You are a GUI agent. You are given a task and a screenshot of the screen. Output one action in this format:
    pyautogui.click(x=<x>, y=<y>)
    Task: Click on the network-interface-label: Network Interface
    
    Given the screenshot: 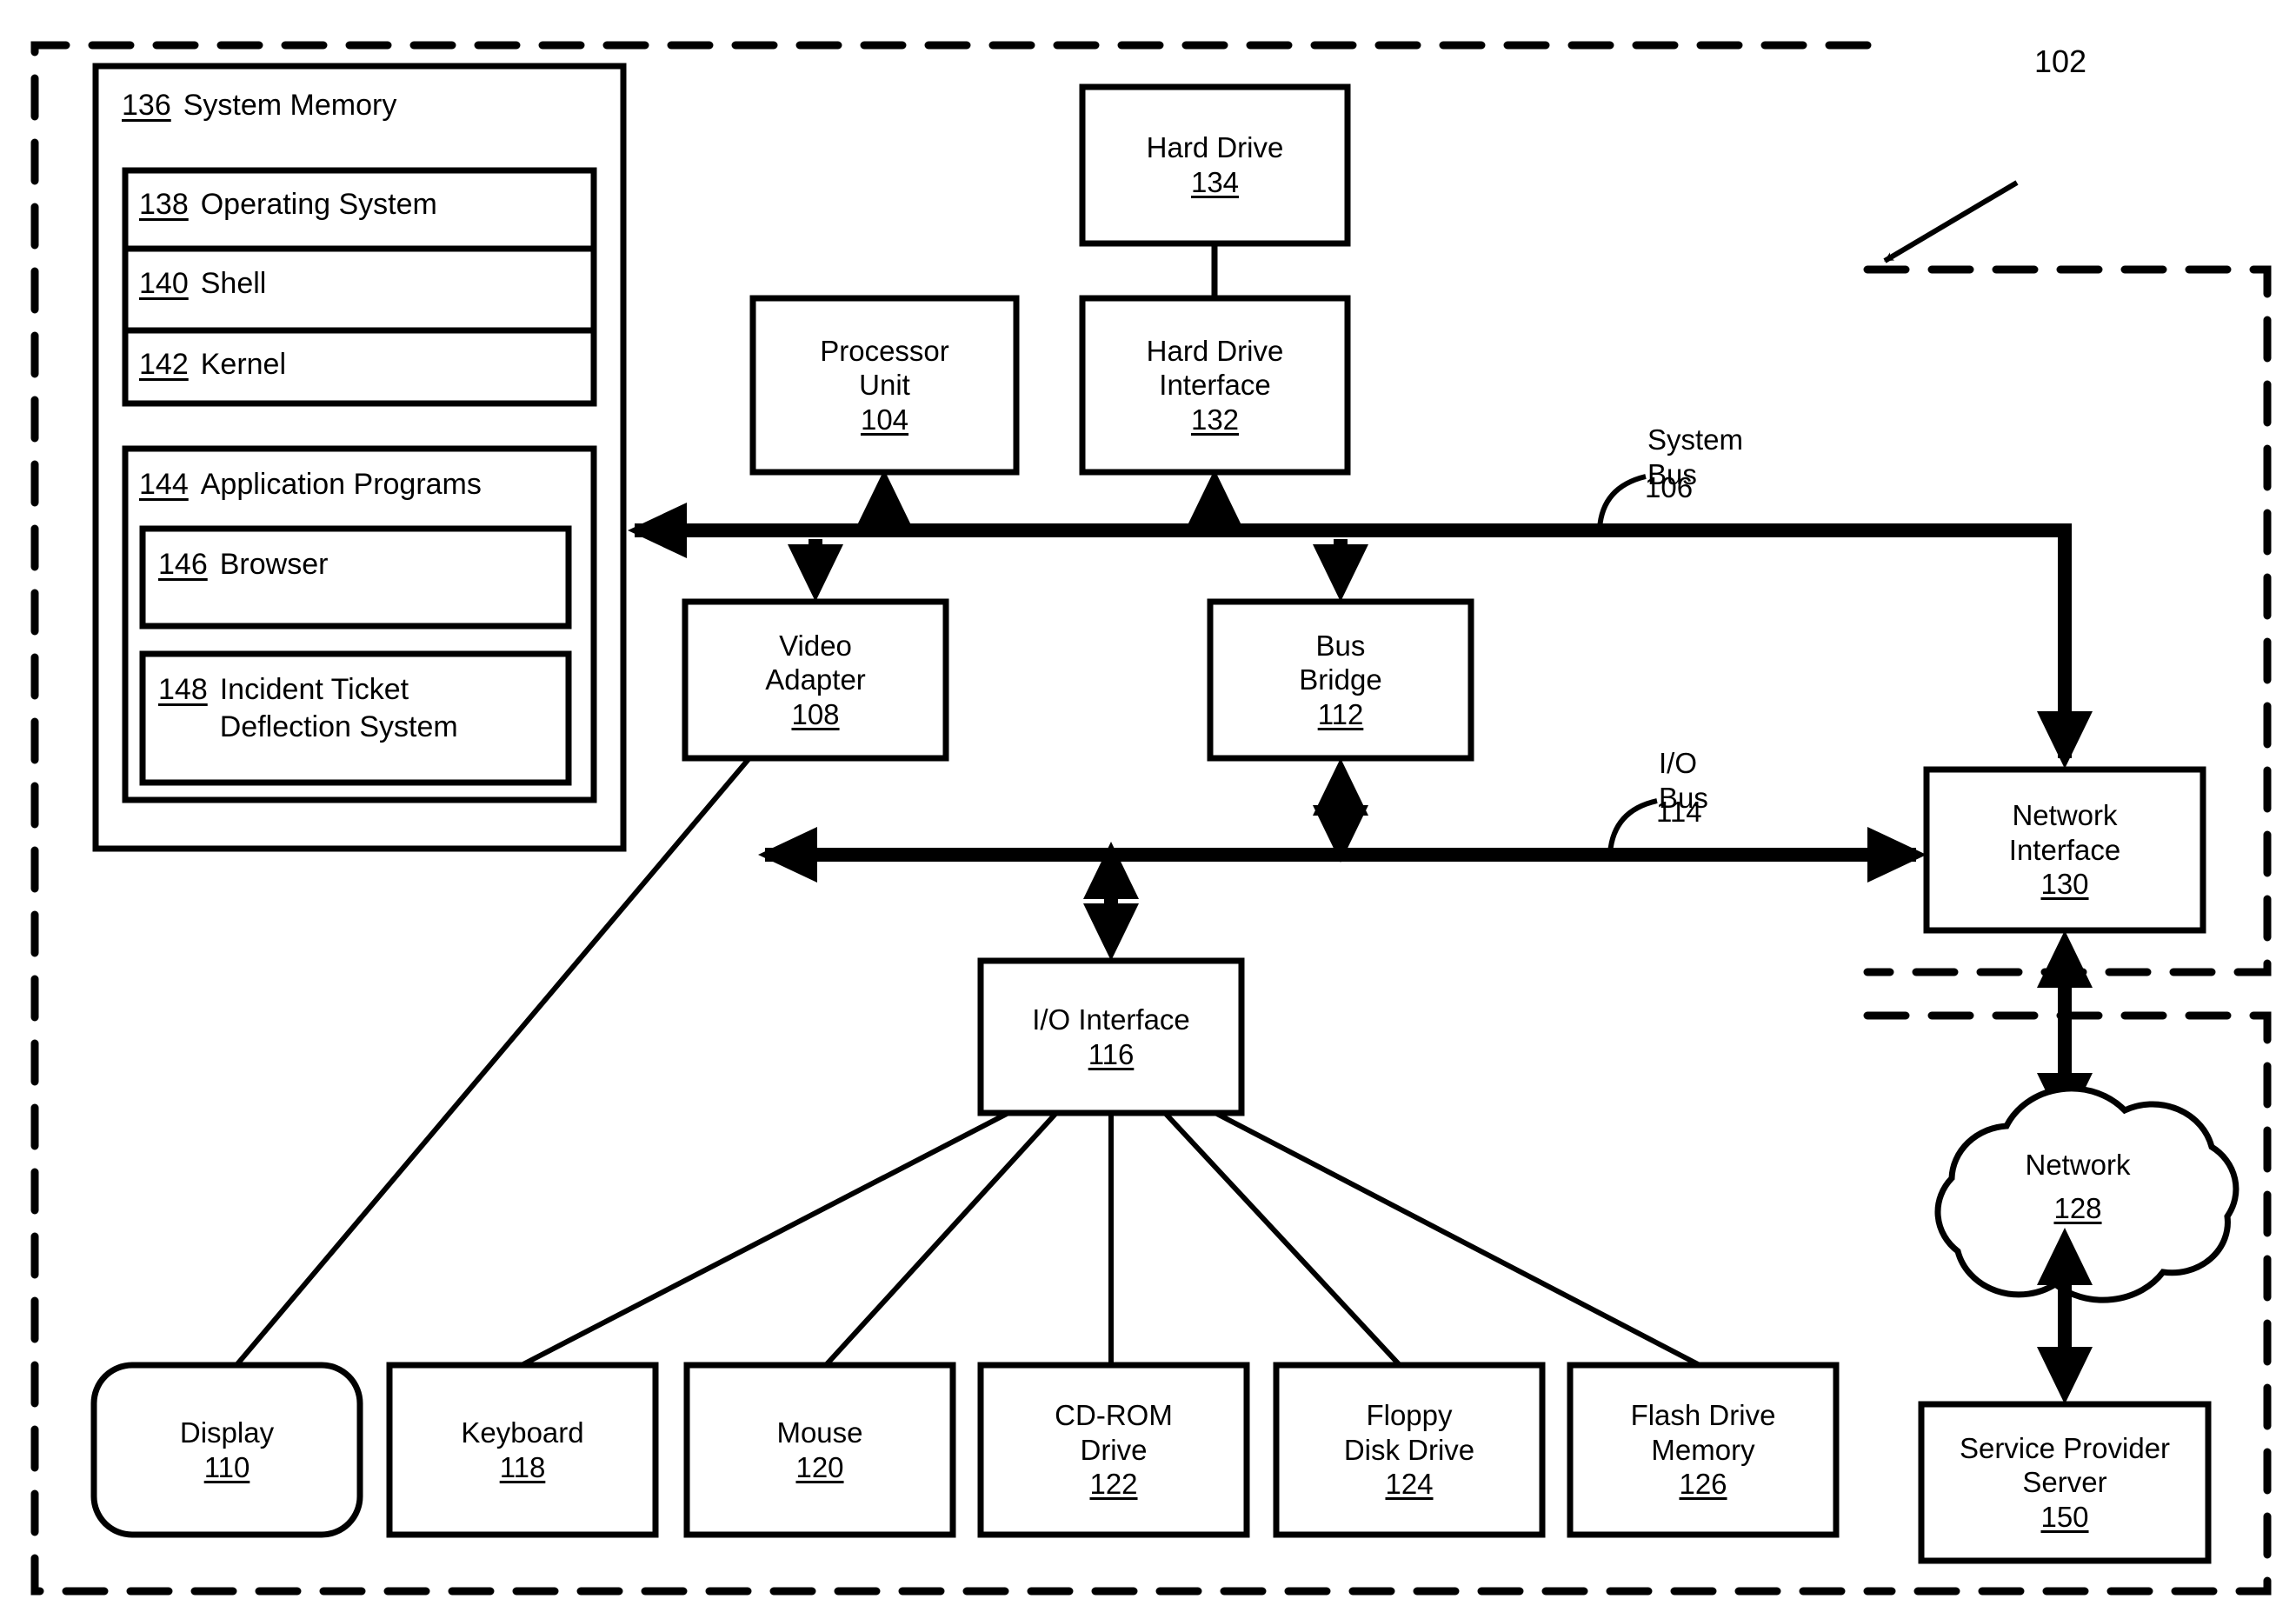 What is the action you would take?
    pyautogui.click(x=2064, y=832)
    